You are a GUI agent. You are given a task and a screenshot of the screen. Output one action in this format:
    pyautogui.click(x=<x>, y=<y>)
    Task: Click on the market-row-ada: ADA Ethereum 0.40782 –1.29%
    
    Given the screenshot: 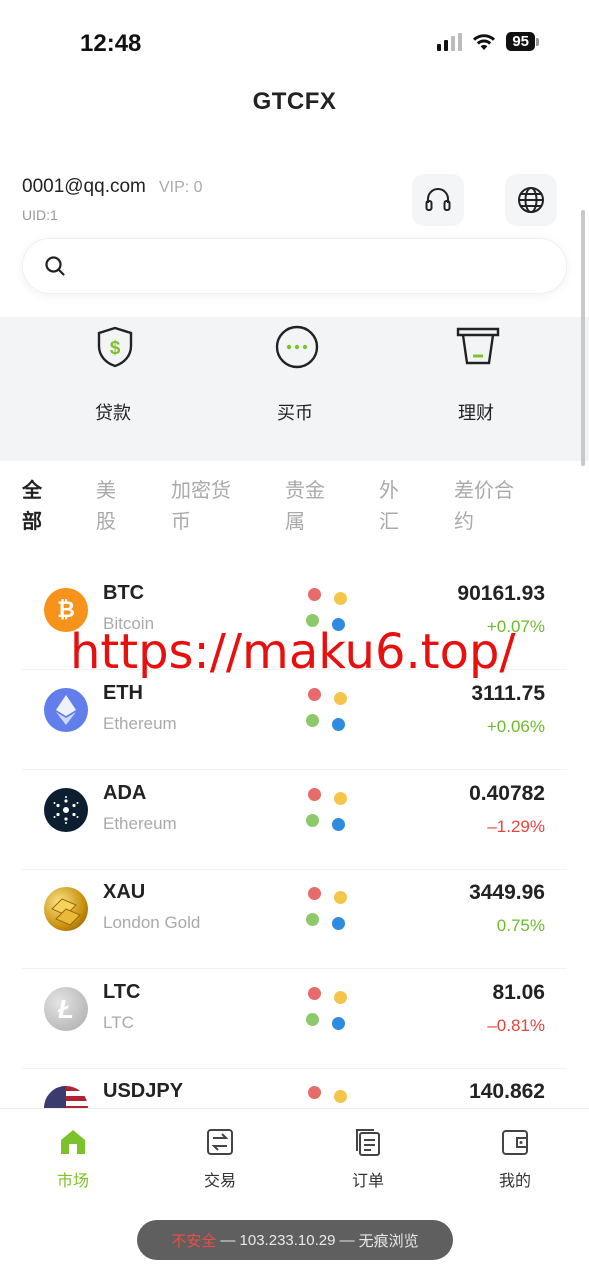 What is the action you would take?
    pyautogui.click(x=294, y=820)
    